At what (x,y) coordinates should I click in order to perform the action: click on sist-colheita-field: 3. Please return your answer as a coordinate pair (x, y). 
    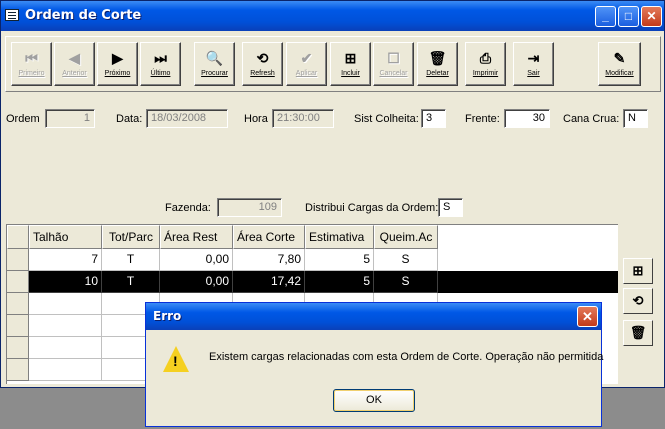
    Looking at the image, I should click on (433, 118).